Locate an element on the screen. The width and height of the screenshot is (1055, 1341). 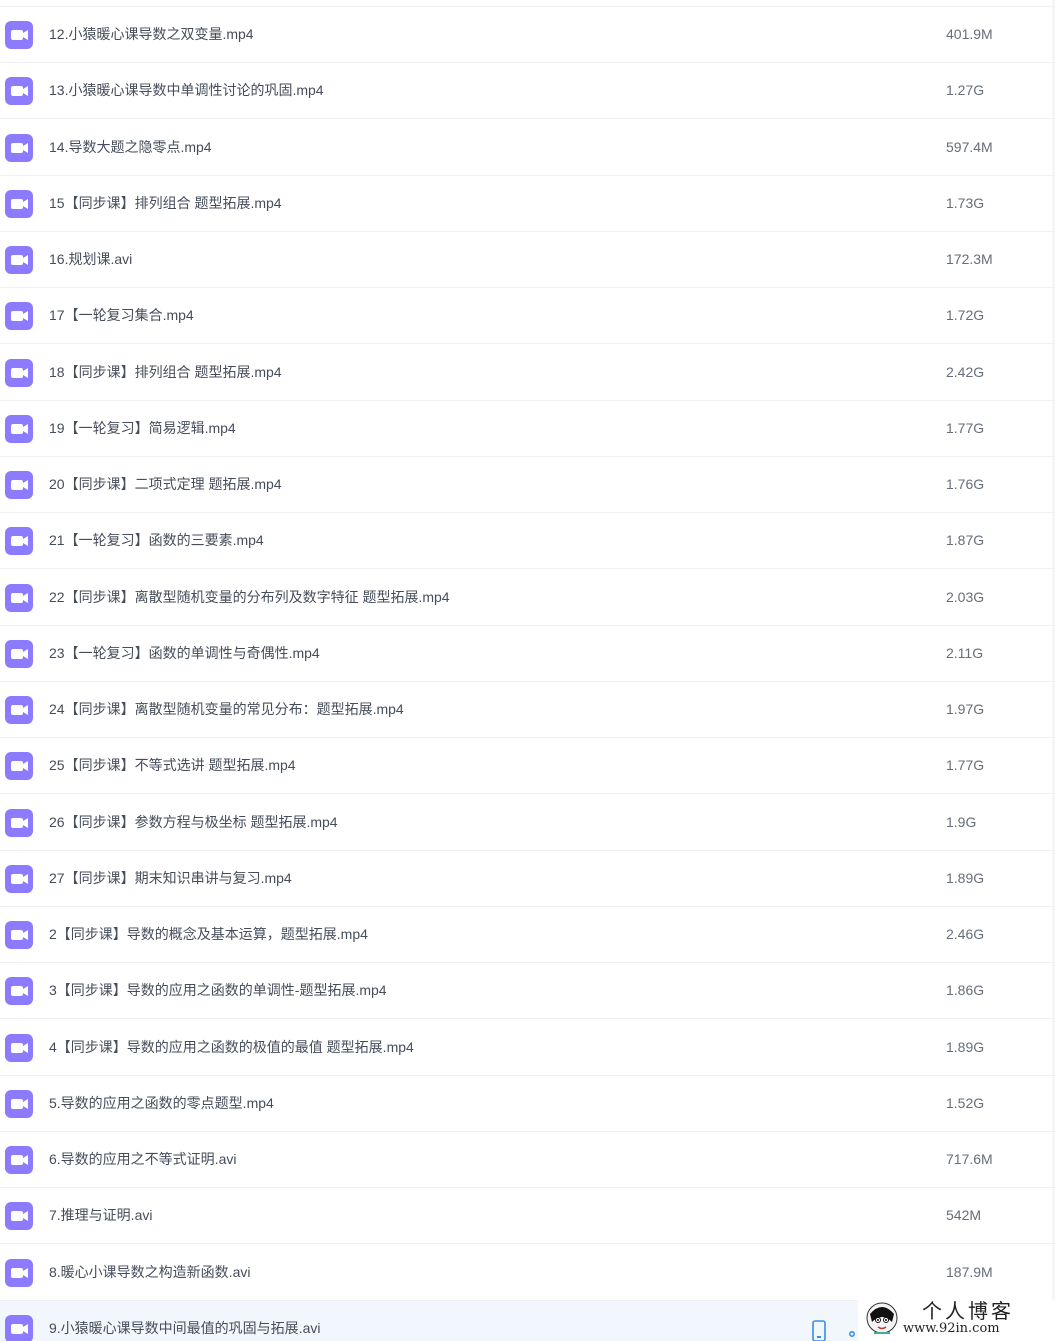
file-size: 1.52G is located at coordinates (965, 1103).